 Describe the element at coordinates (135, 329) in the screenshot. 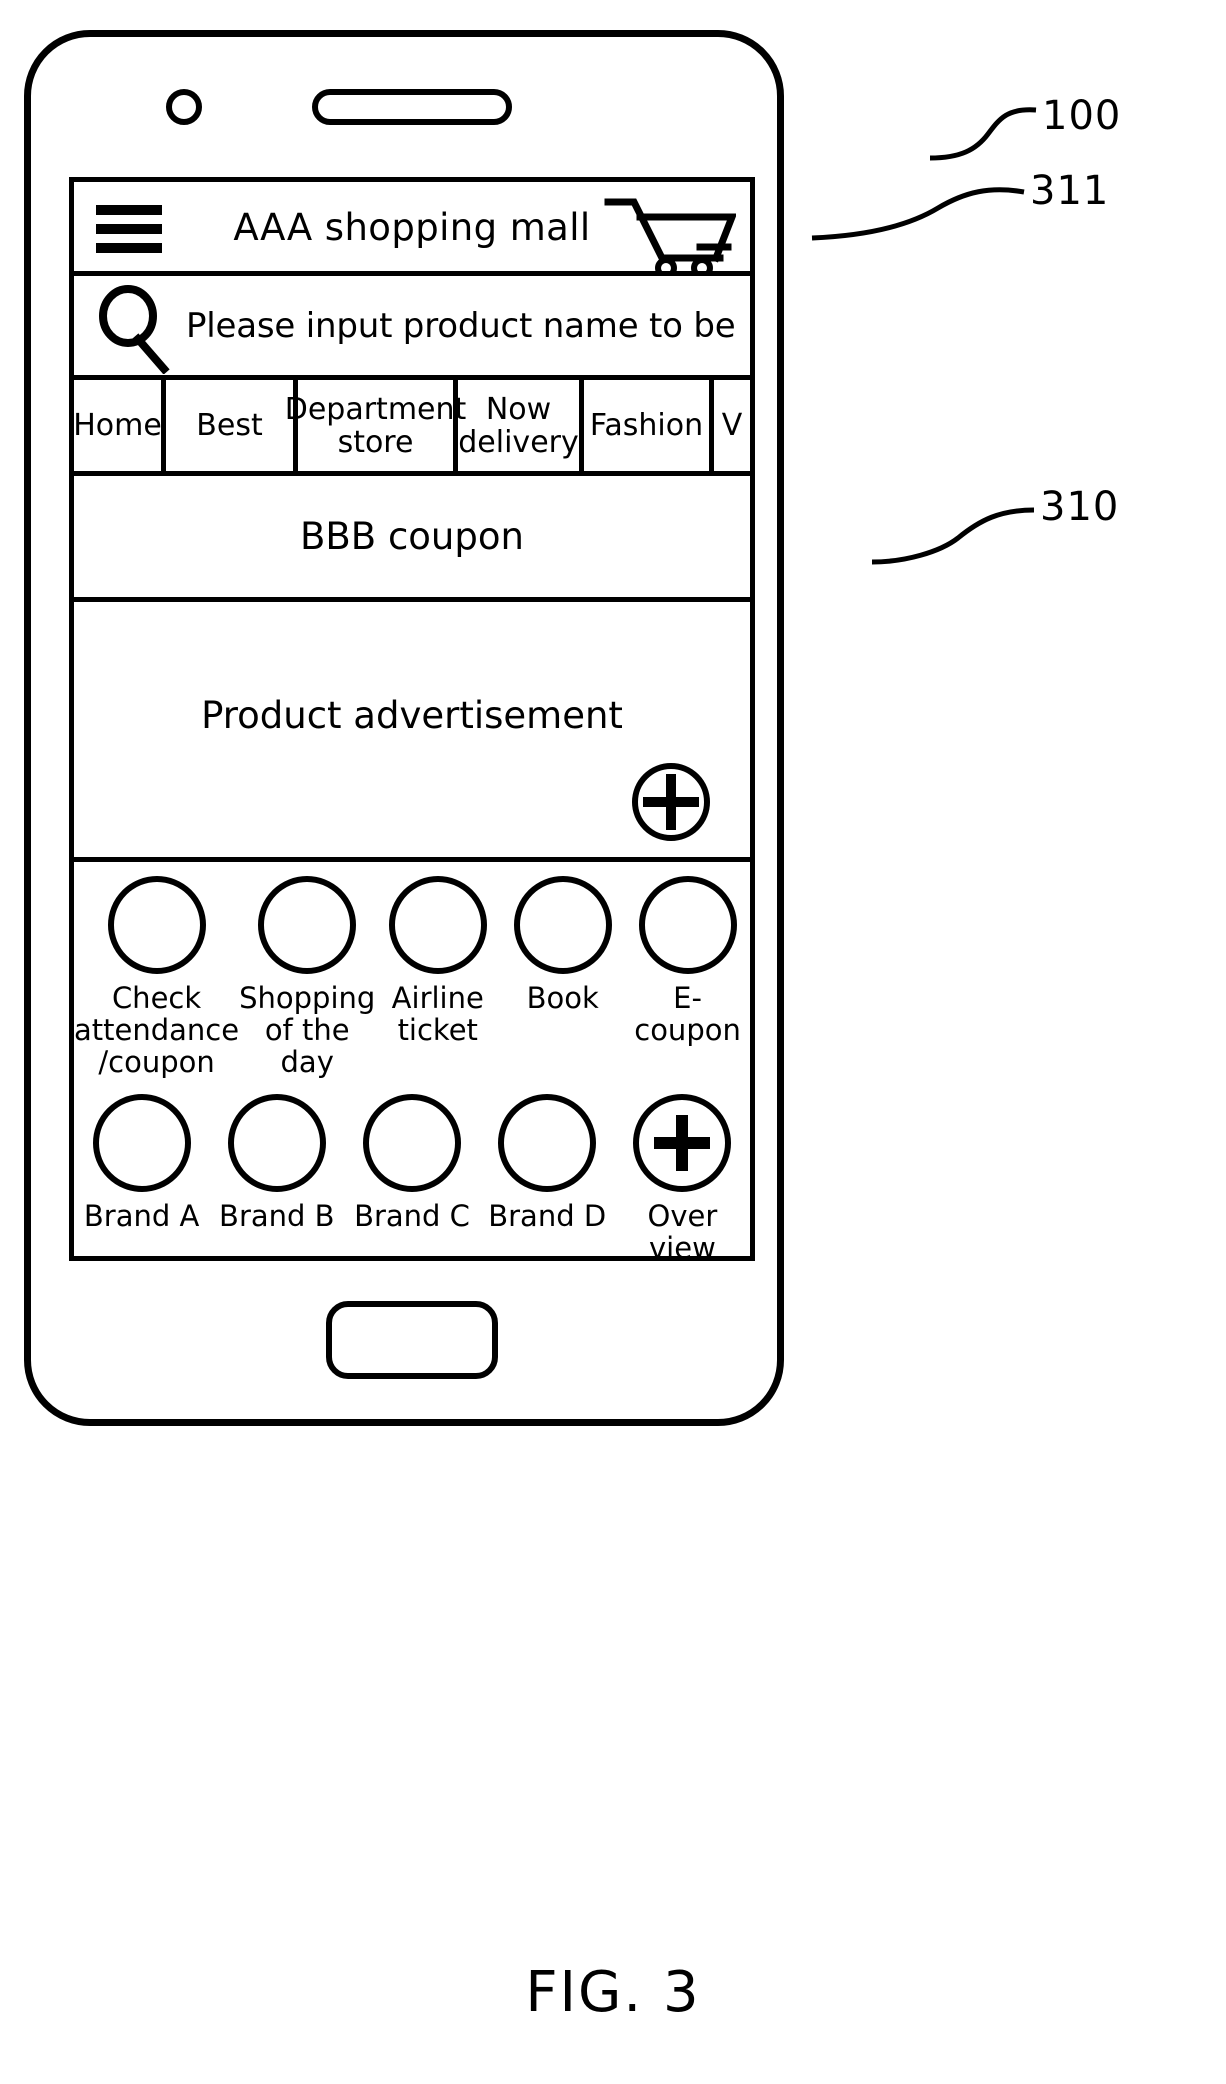

I see `search-magnifier-icon` at that location.